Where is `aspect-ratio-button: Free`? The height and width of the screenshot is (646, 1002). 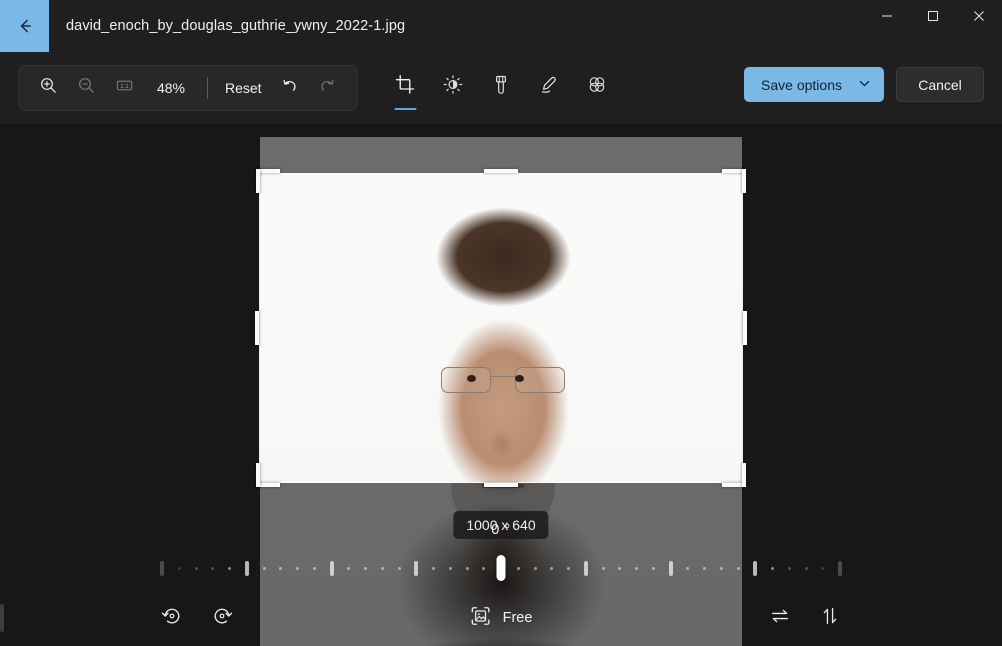 aspect-ratio-button: Free is located at coordinates (501, 618).